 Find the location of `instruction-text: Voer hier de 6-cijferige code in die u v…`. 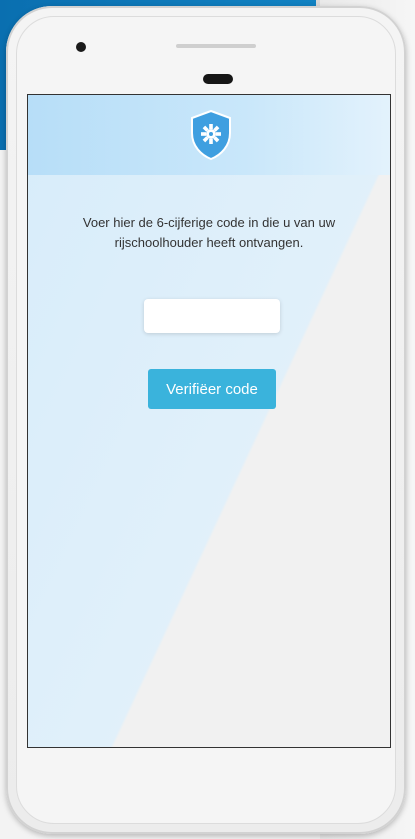

instruction-text: Voer hier de 6-cijferige code in die u v… is located at coordinates (209, 232).